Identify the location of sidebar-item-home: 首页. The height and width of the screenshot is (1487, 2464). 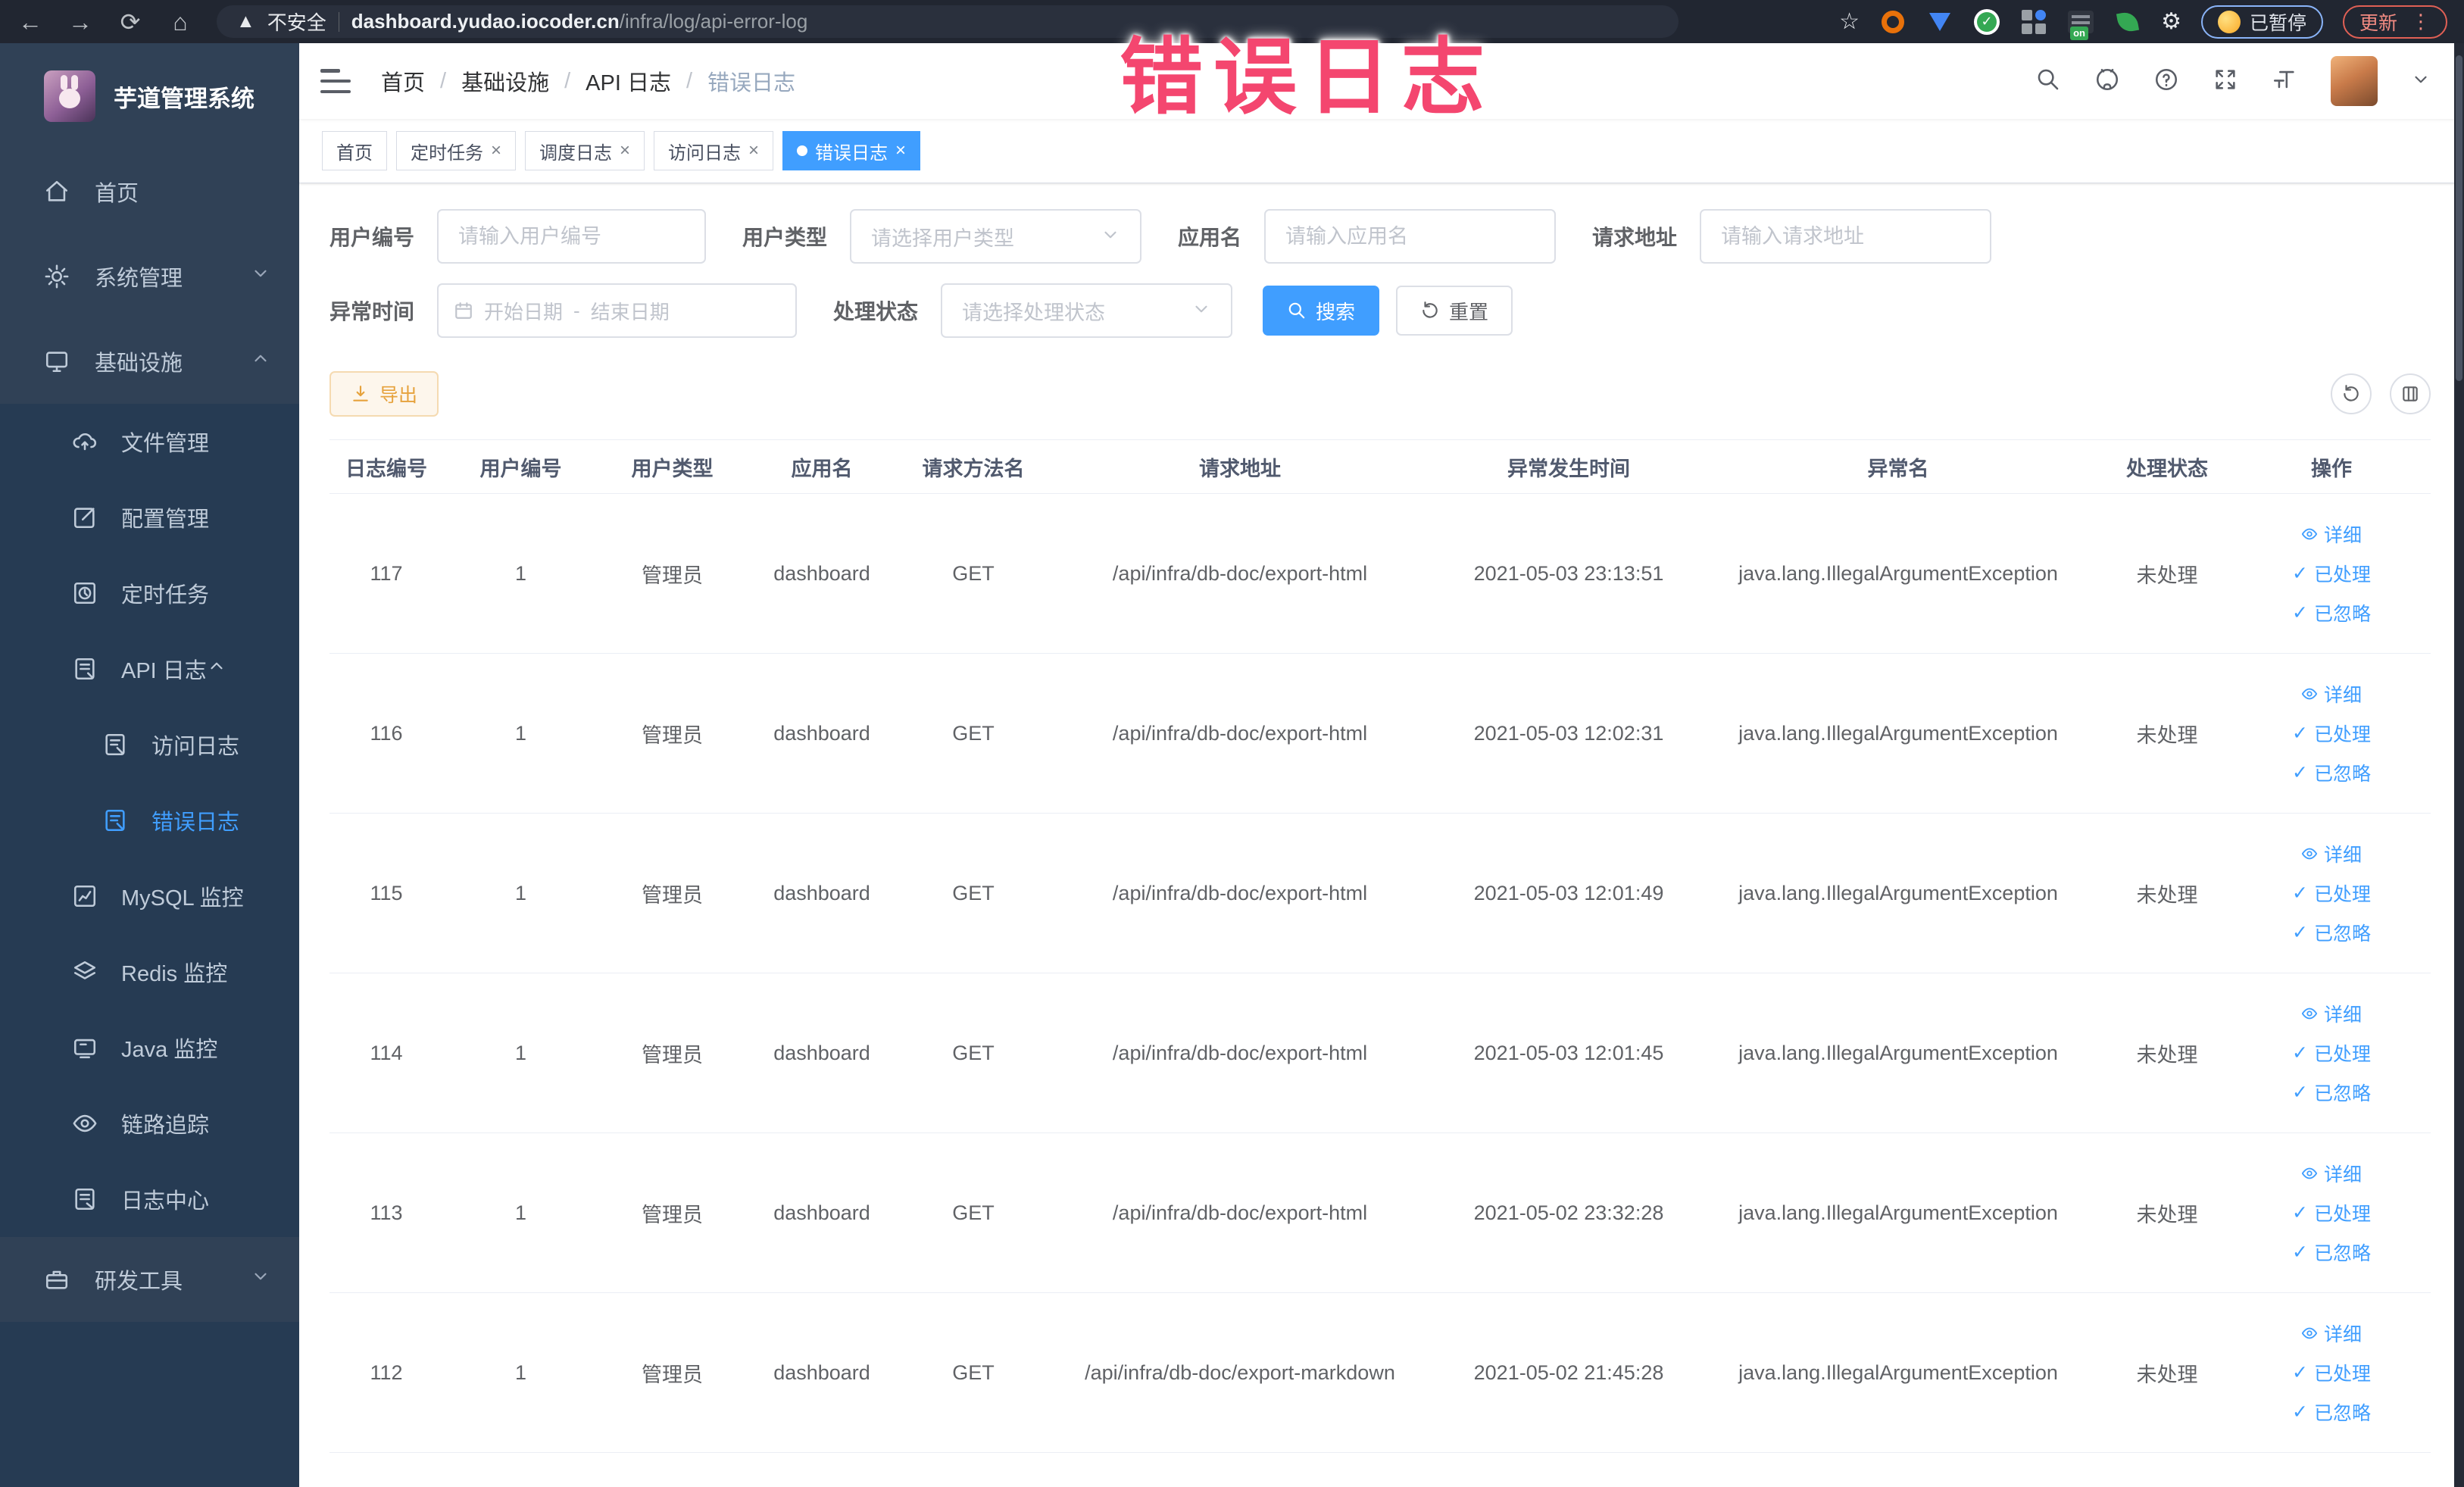
(149, 191).